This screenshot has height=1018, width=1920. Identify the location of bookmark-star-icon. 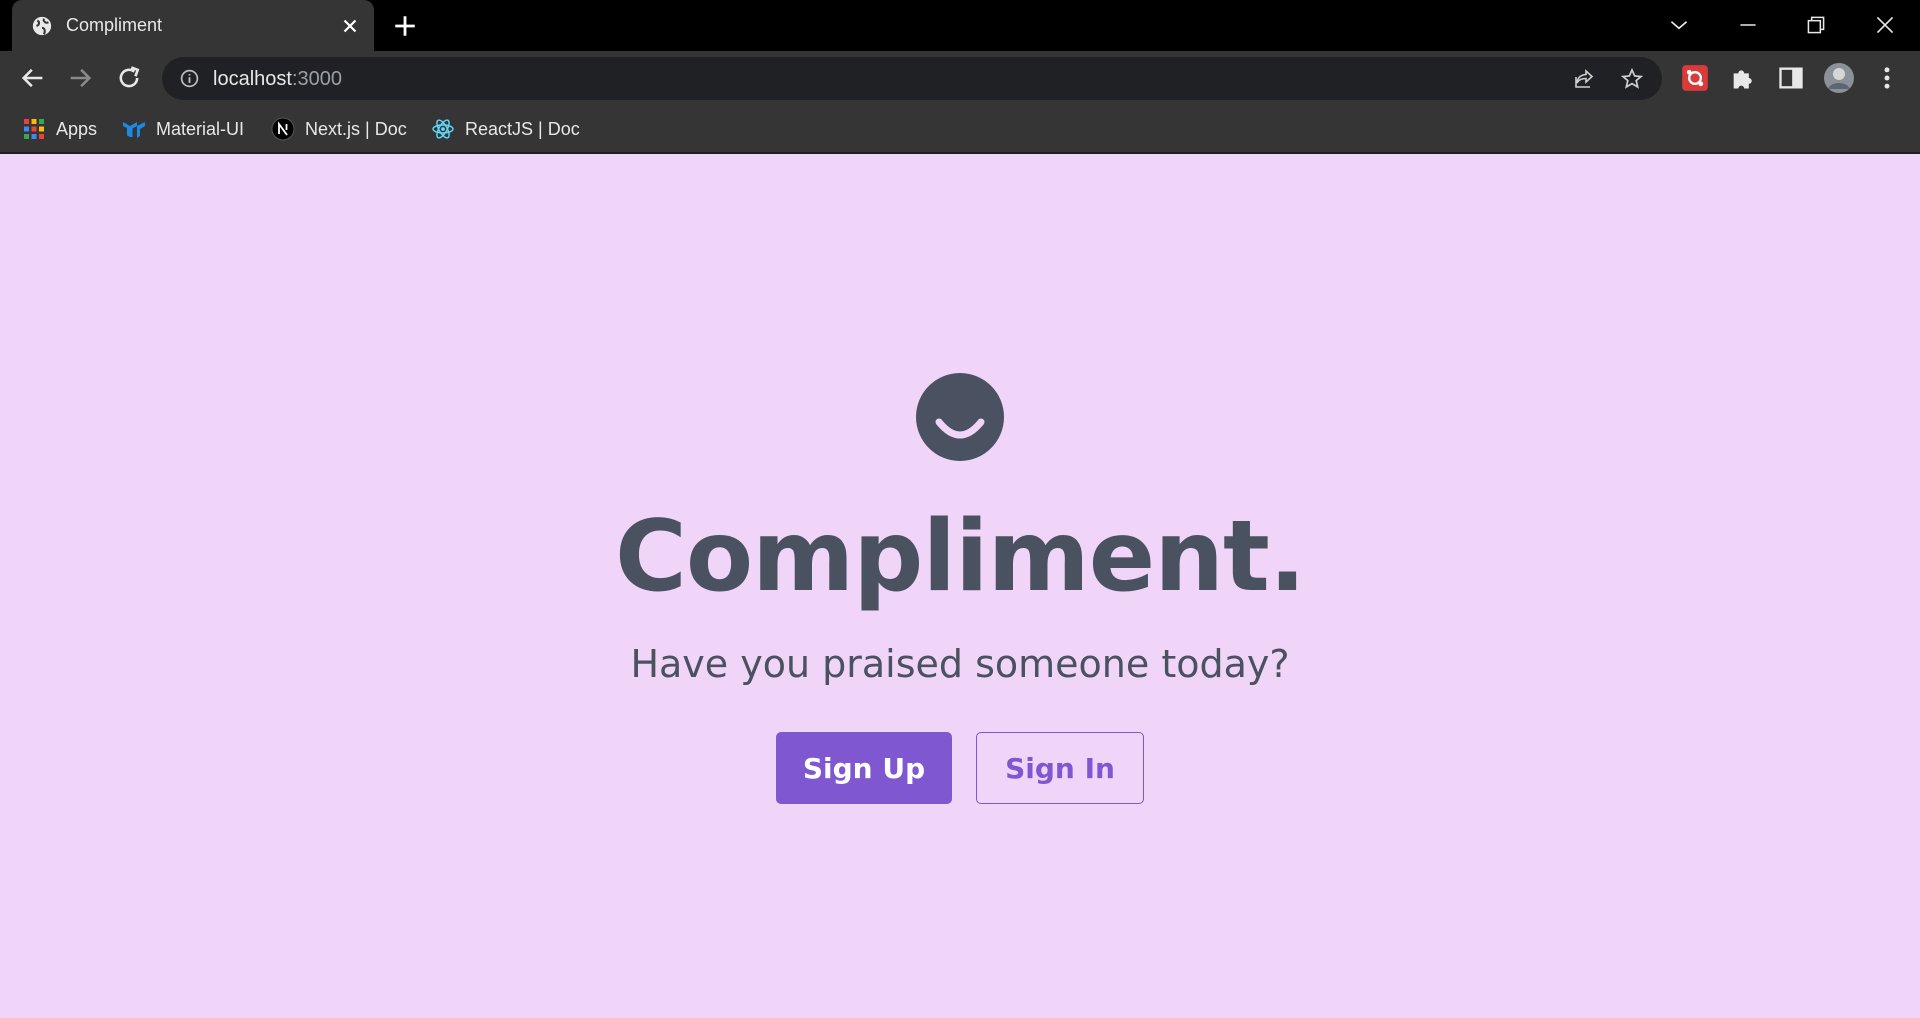
(1632, 79).